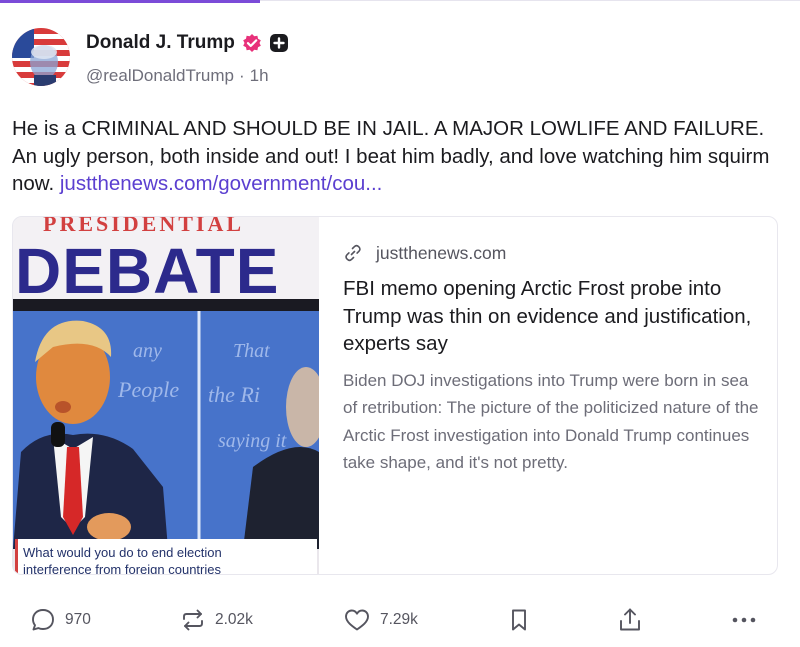 This screenshot has width=800, height=647. Describe the element at coordinates (252, 43) in the screenshot. I see `verified-badge-icon` at that location.